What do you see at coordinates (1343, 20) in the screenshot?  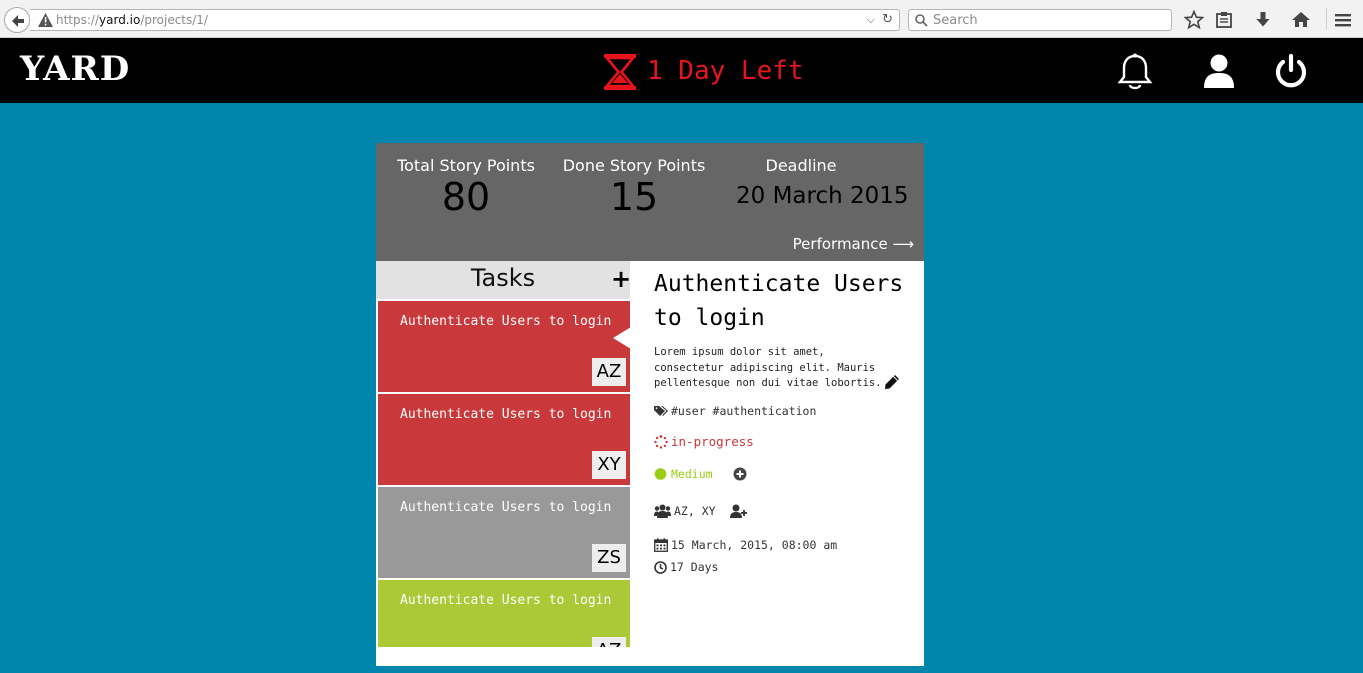 I see `menu-icon` at bounding box center [1343, 20].